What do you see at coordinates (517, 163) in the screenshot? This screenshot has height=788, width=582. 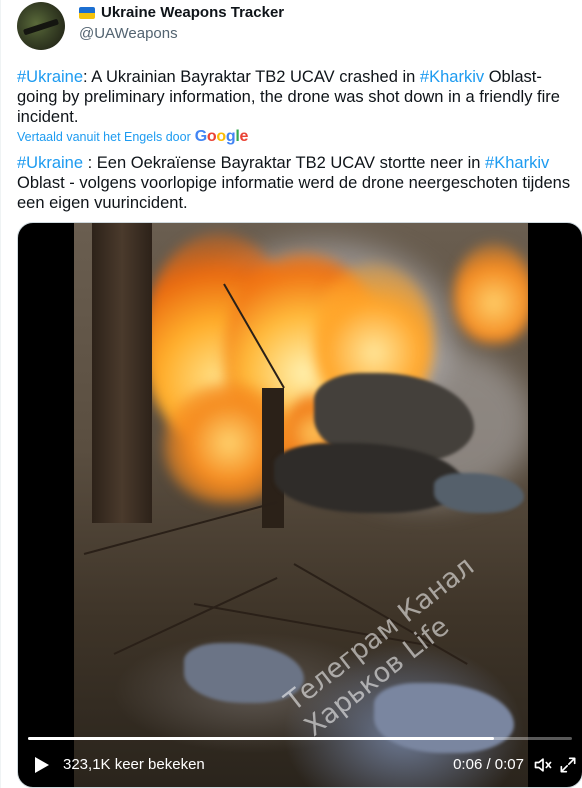 I see `translation-hashtag-link: #Kharkiv` at bounding box center [517, 163].